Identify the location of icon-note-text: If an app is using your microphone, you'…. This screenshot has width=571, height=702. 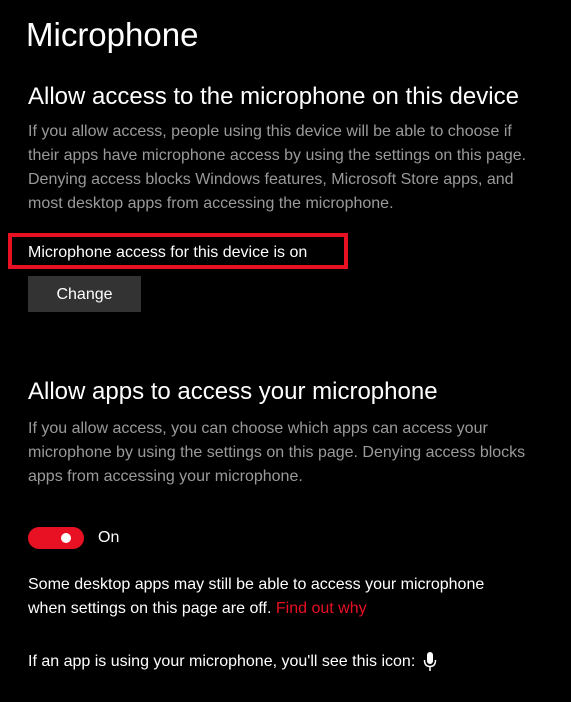
(222, 661).